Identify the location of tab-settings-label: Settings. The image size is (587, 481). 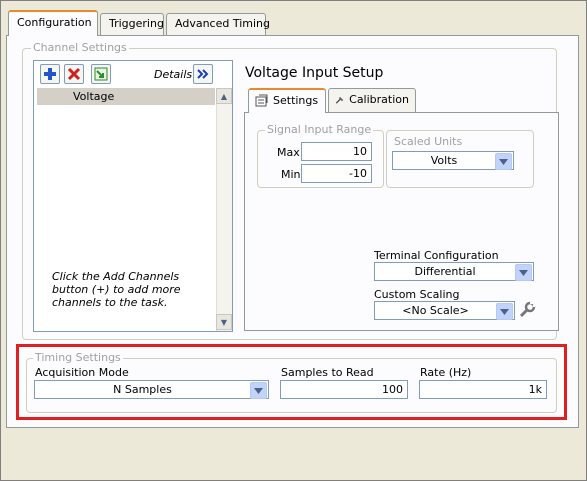
(296, 100).